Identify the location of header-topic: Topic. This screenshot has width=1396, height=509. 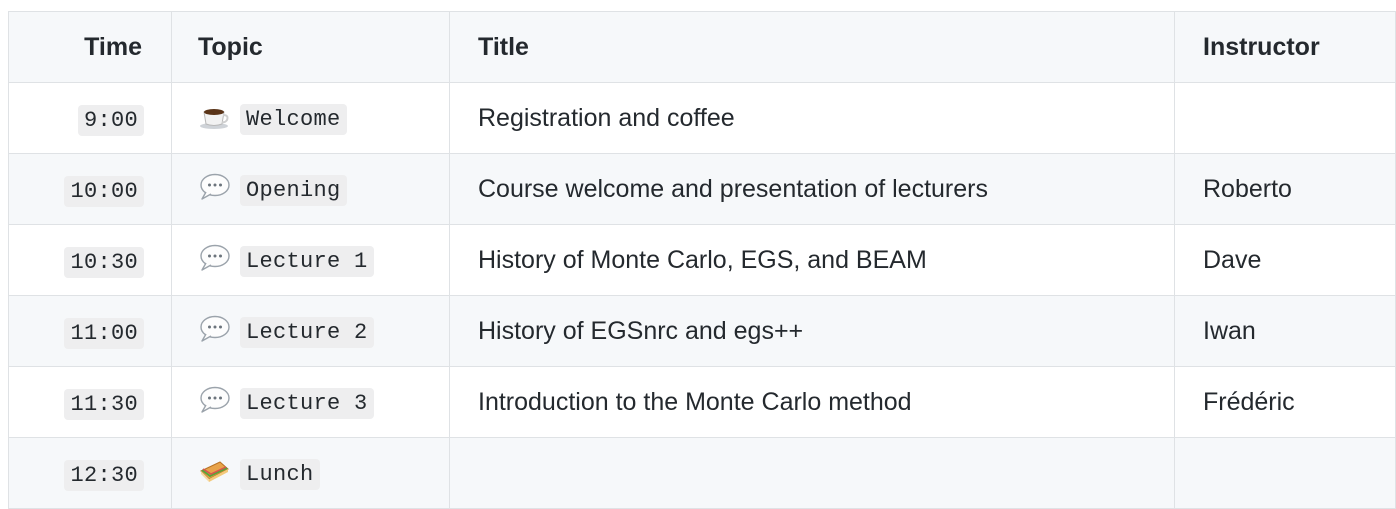
(310, 47).